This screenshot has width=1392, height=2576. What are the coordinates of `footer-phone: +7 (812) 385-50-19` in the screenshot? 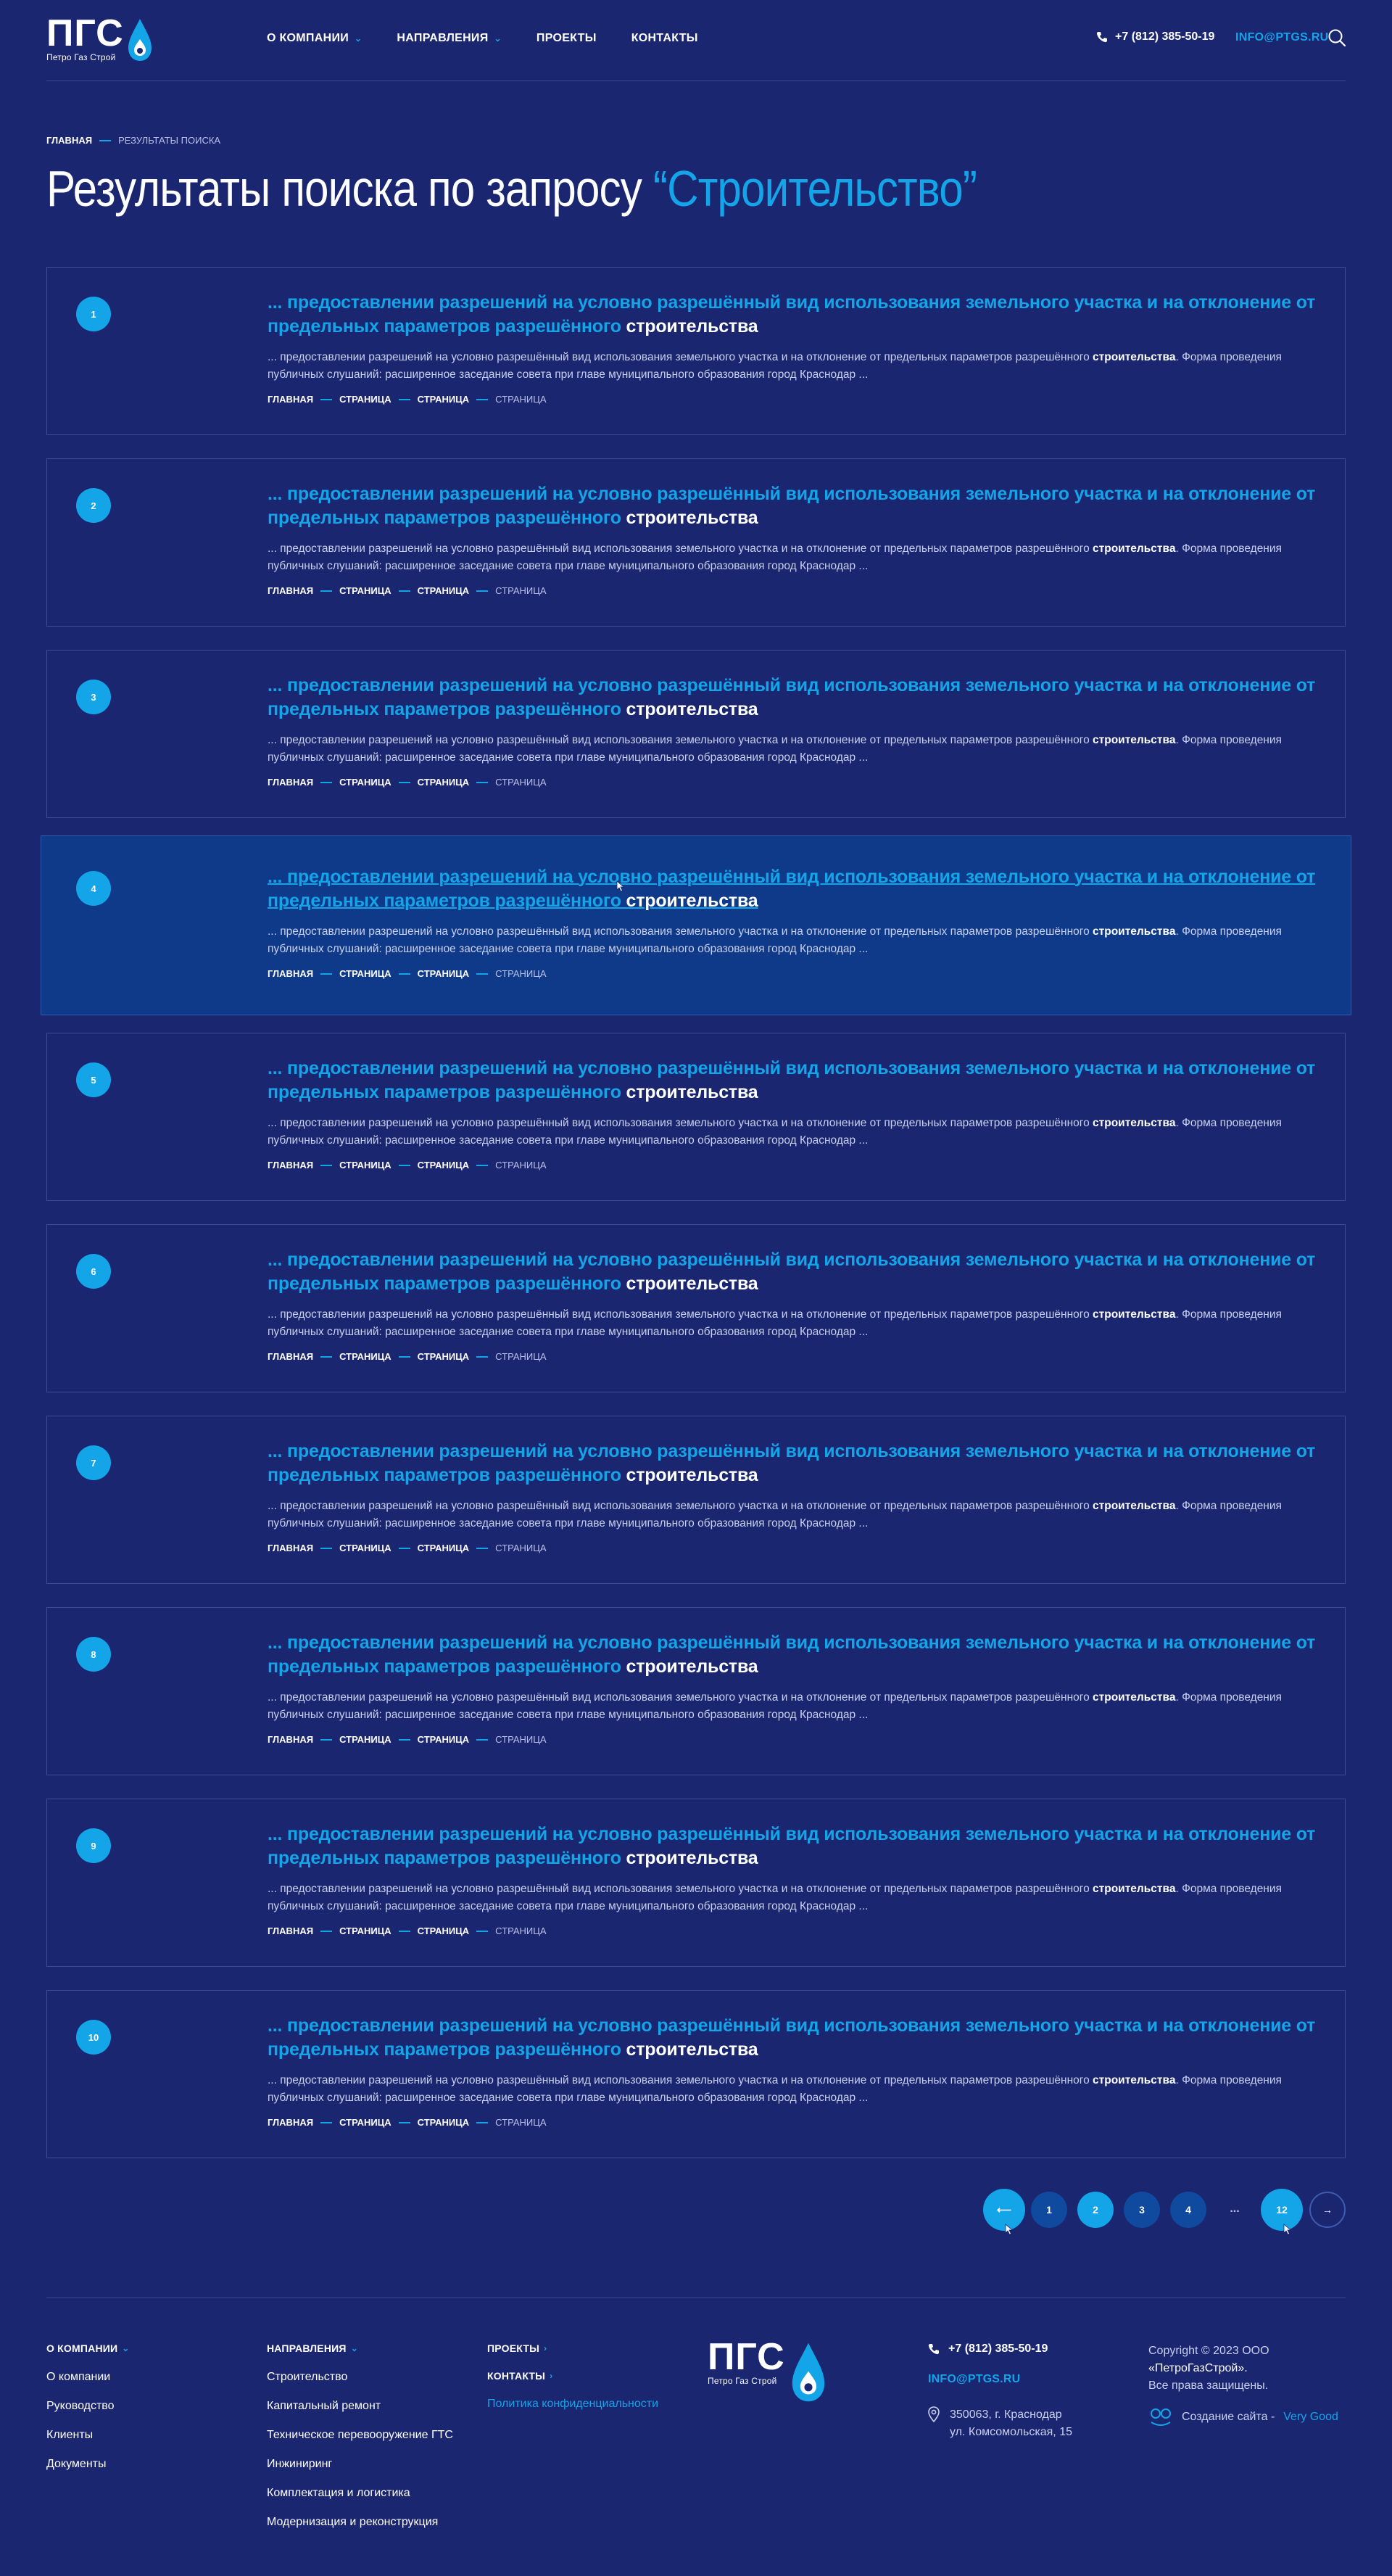 It's located at (1000, 2349).